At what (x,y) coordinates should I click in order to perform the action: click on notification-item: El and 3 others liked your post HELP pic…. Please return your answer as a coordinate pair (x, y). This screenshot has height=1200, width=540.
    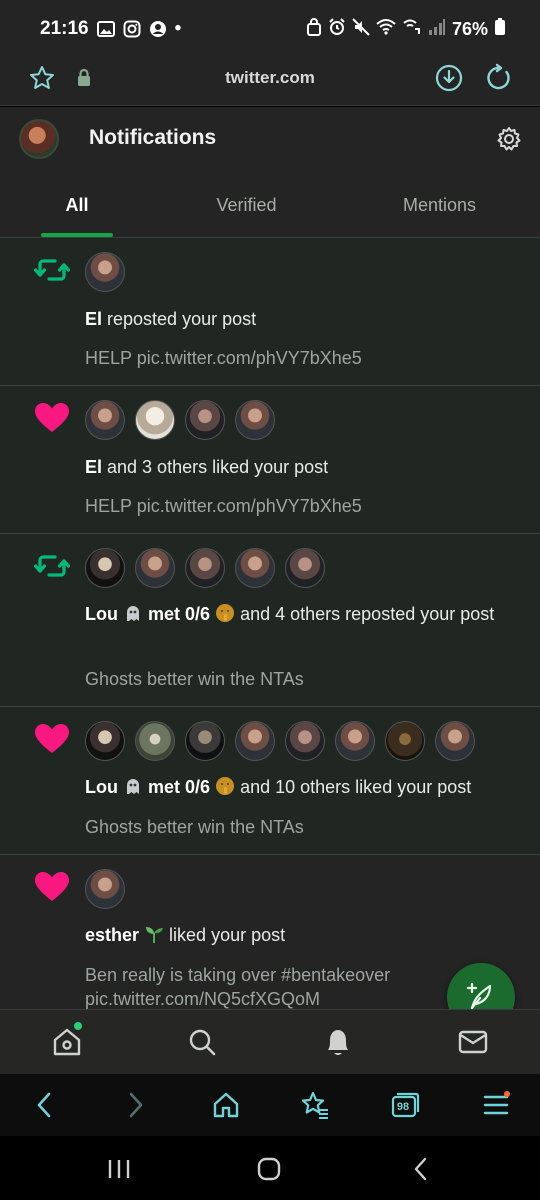
    Looking at the image, I should click on (270, 460).